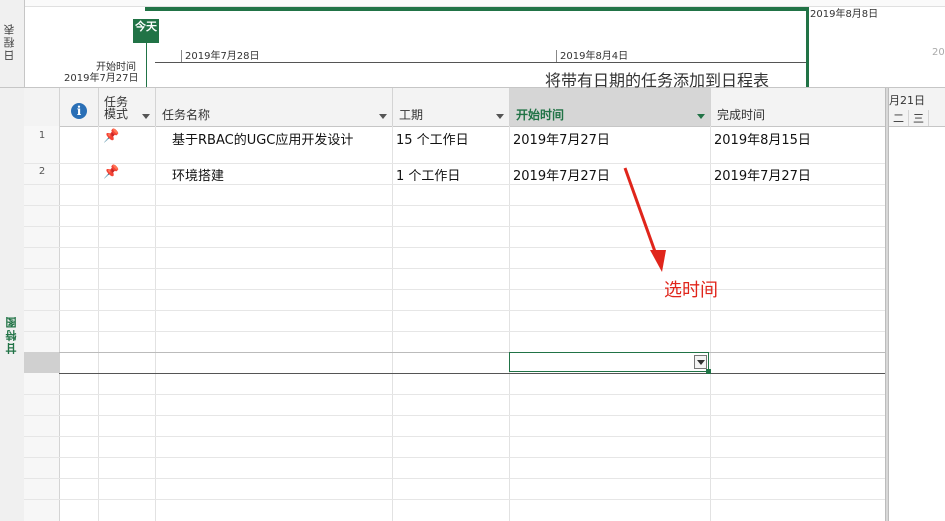 The image size is (945, 521). I want to click on finish-cell: 2019年7月27日, so click(762, 174).